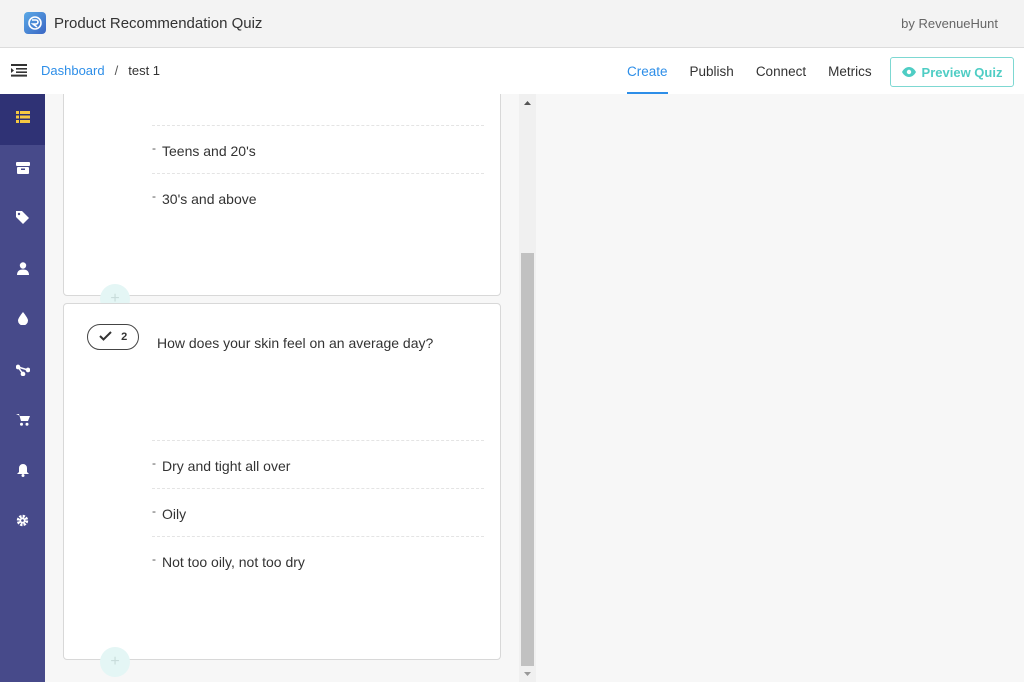  Describe the element at coordinates (318, 560) in the screenshot. I see `answer-row: - Not too oily, not too dry` at that location.